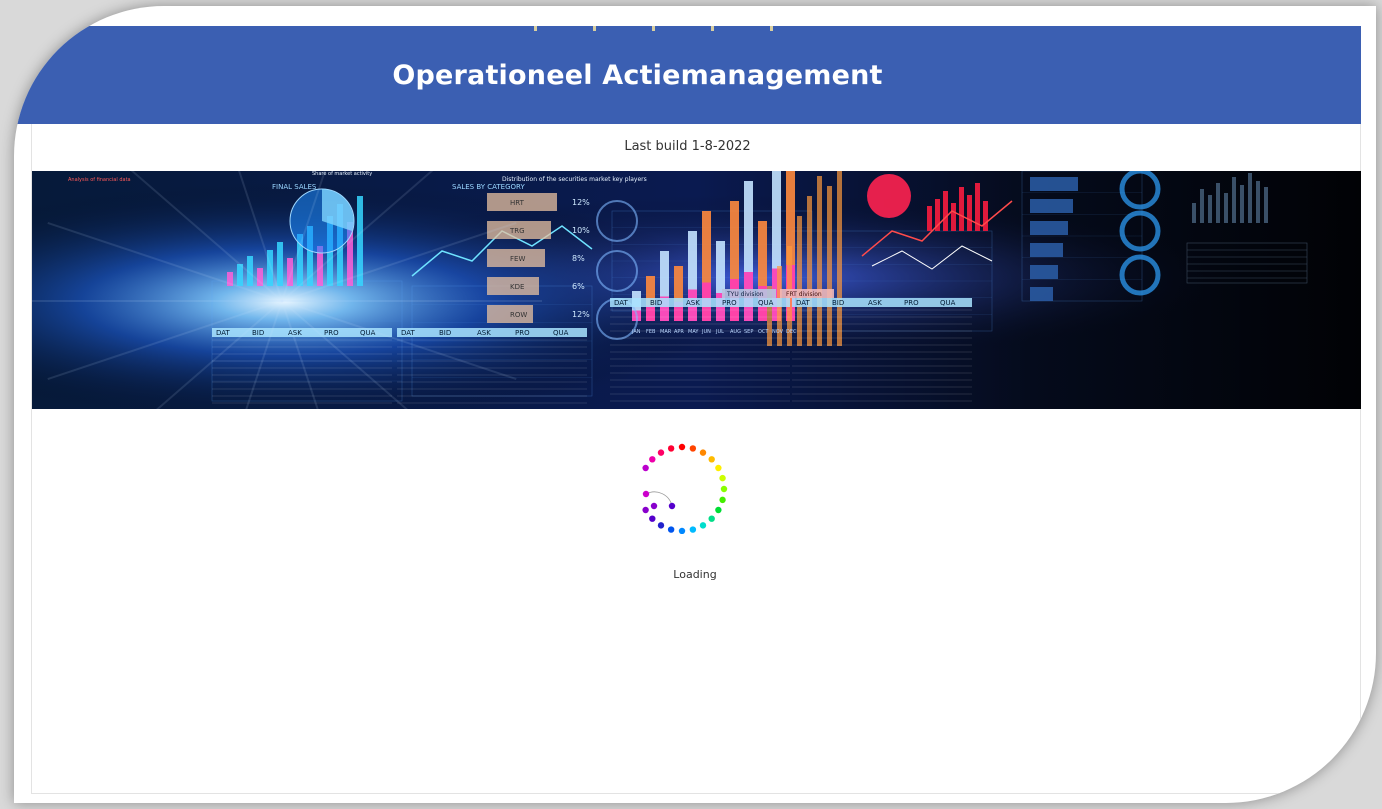 This screenshot has width=1382, height=809. I want to click on table-b-header-cell: QUA, so click(561, 333).